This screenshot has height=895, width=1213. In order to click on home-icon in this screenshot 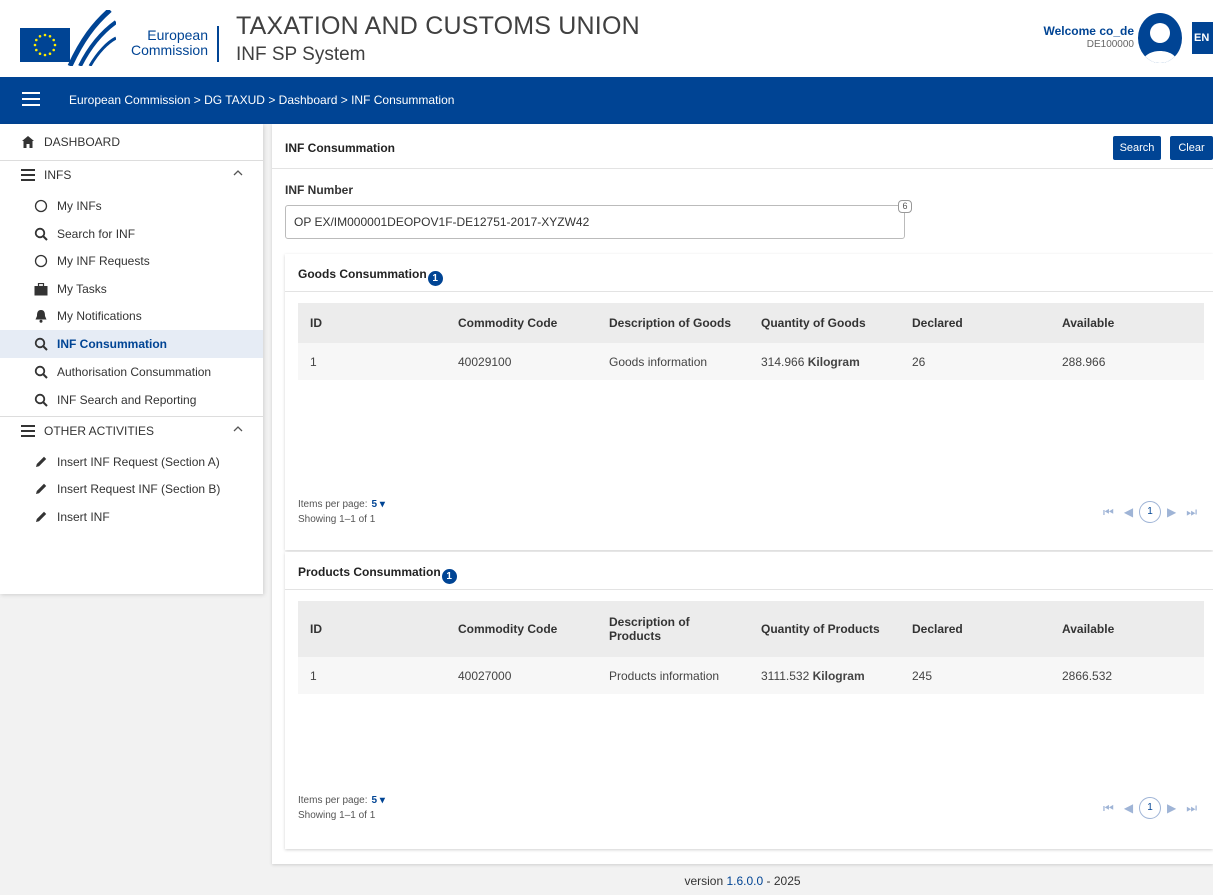, I will do `click(28, 142)`.